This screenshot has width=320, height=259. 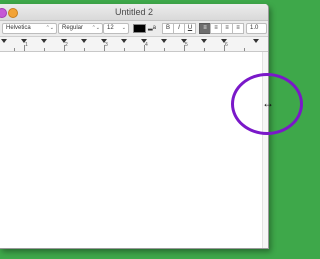 I want to click on text-background-color-icon: ▂a, so click(x=152, y=28).